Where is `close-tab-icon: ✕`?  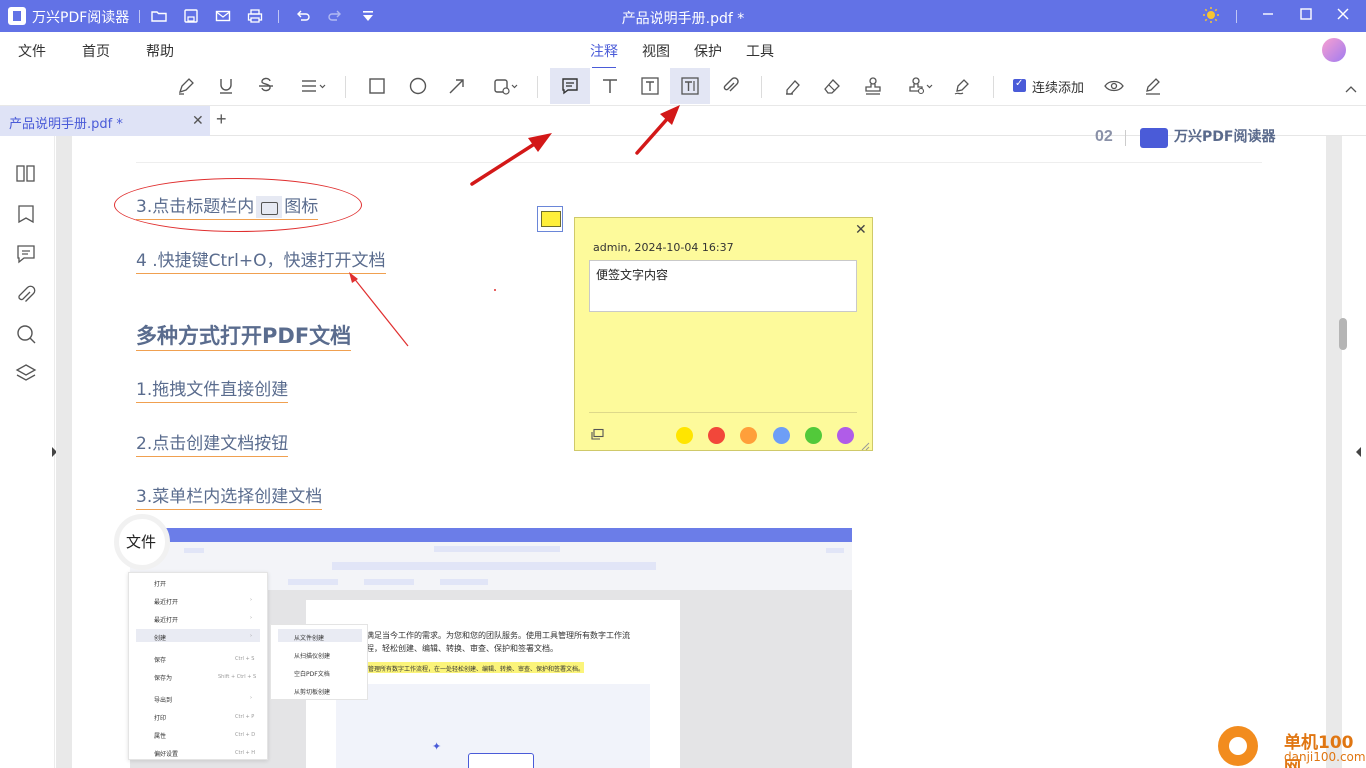
close-tab-icon: ✕ is located at coordinates (198, 120).